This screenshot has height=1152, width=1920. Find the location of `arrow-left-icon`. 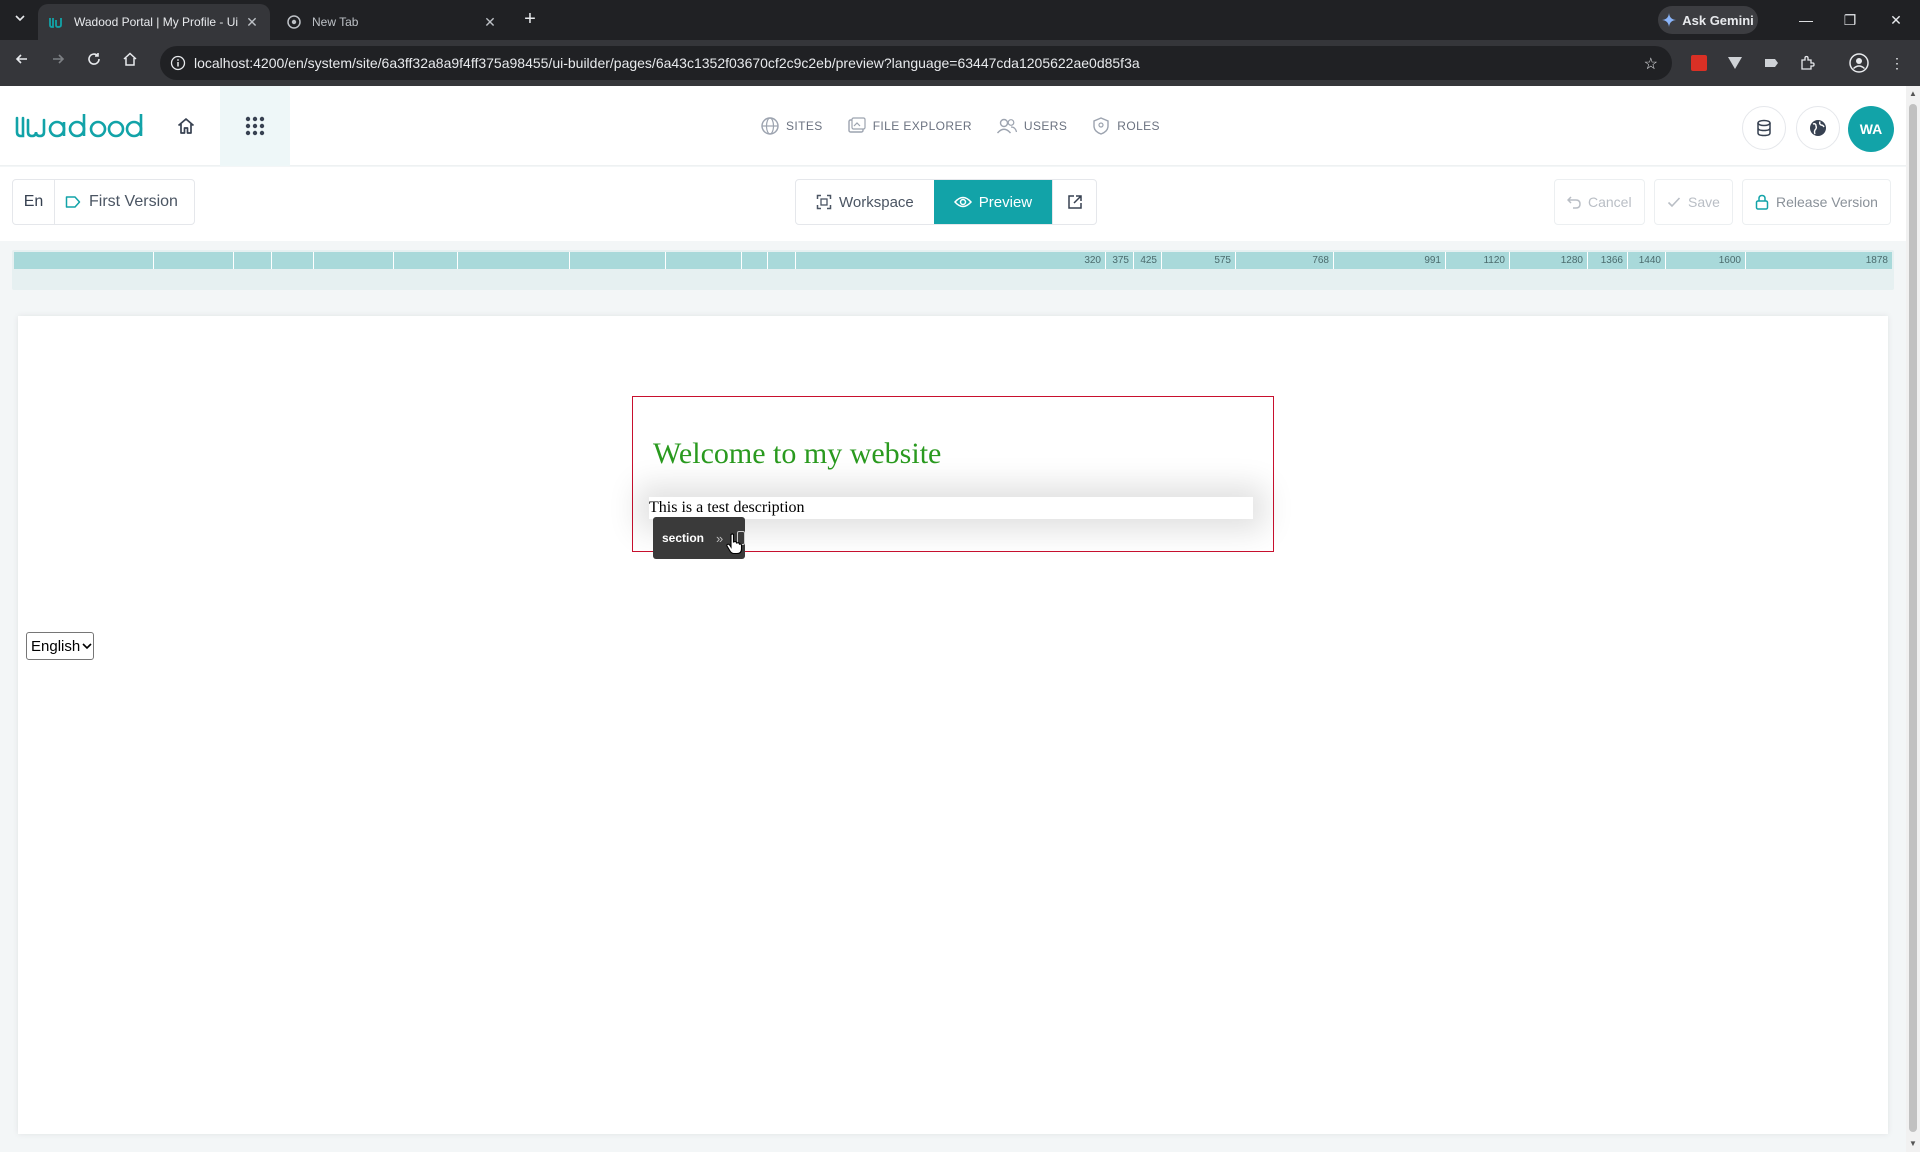

arrow-left-icon is located at coordinates (21, 59).